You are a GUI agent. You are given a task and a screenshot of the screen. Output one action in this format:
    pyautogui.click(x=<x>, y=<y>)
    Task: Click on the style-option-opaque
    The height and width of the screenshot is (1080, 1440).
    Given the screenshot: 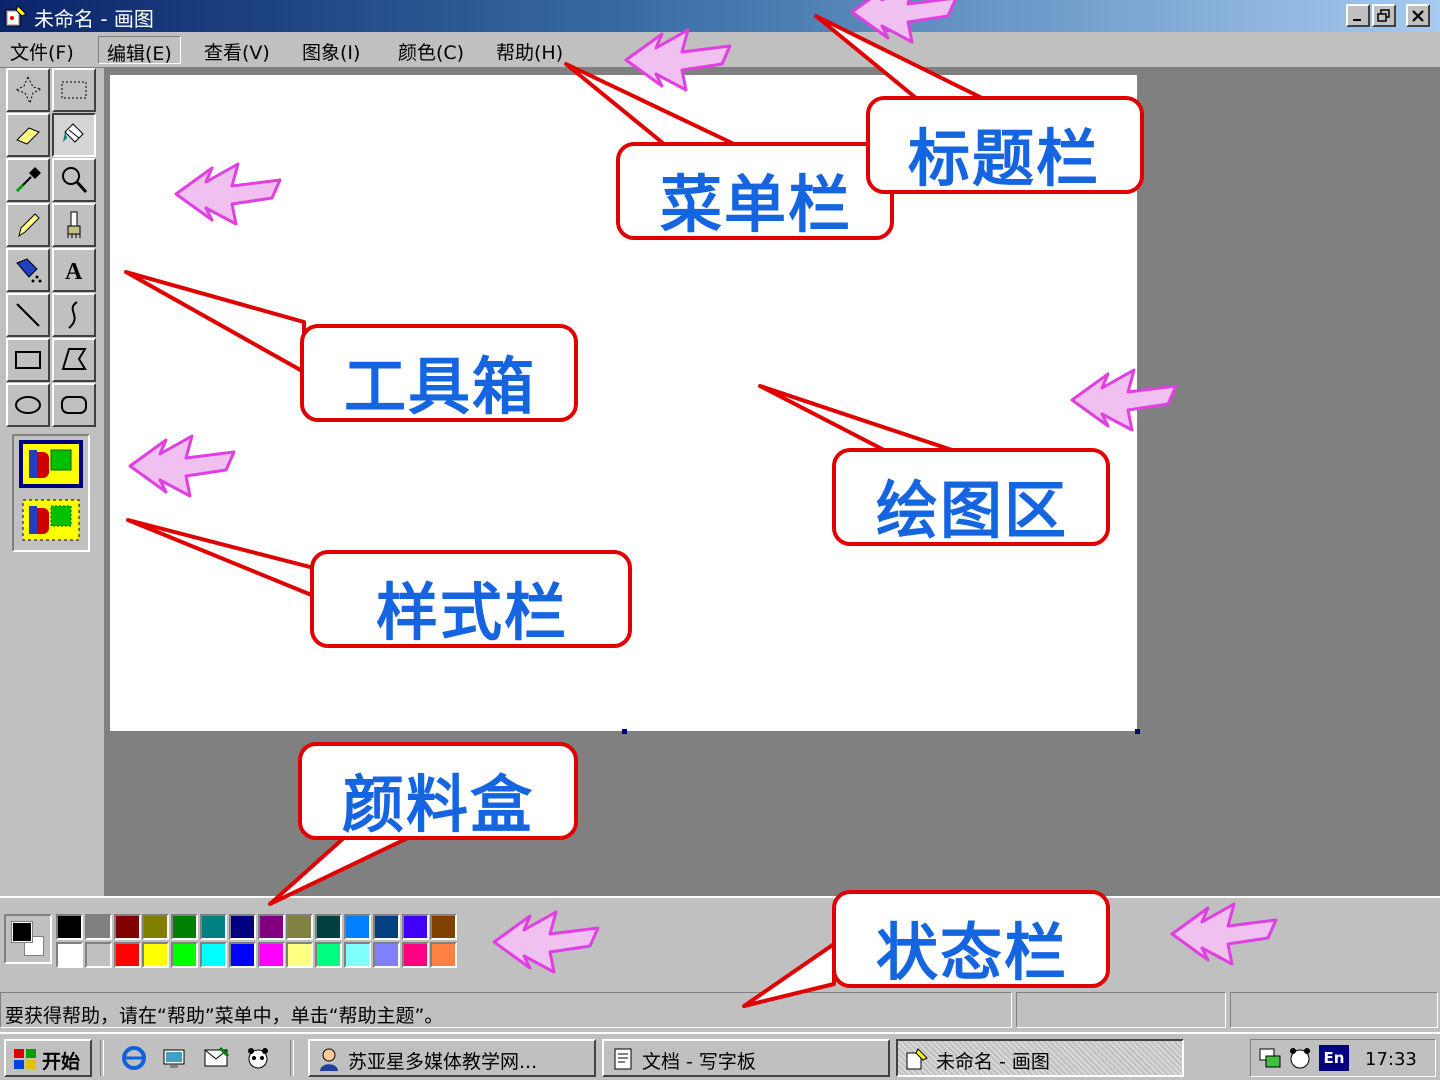 What is the action you would take?
    pyautogui.click(x=51, y=464)
    